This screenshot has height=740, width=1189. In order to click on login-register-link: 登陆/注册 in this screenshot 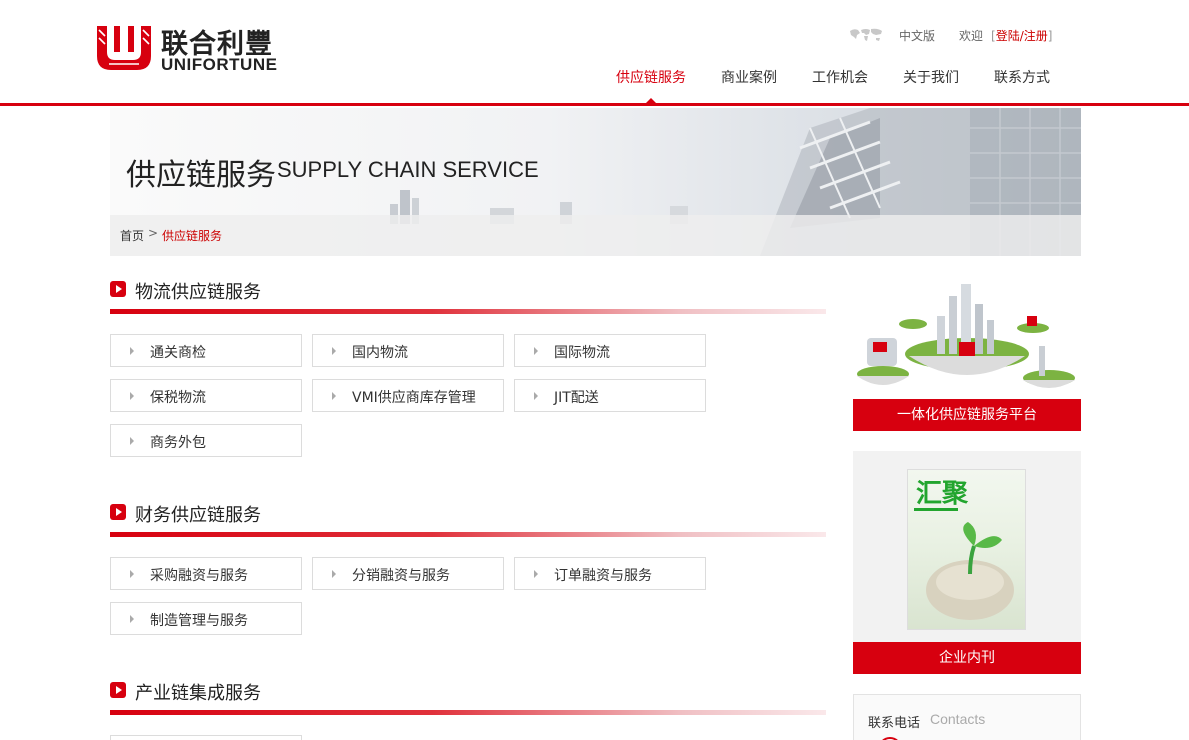, I will do `click(1022, 36)`.